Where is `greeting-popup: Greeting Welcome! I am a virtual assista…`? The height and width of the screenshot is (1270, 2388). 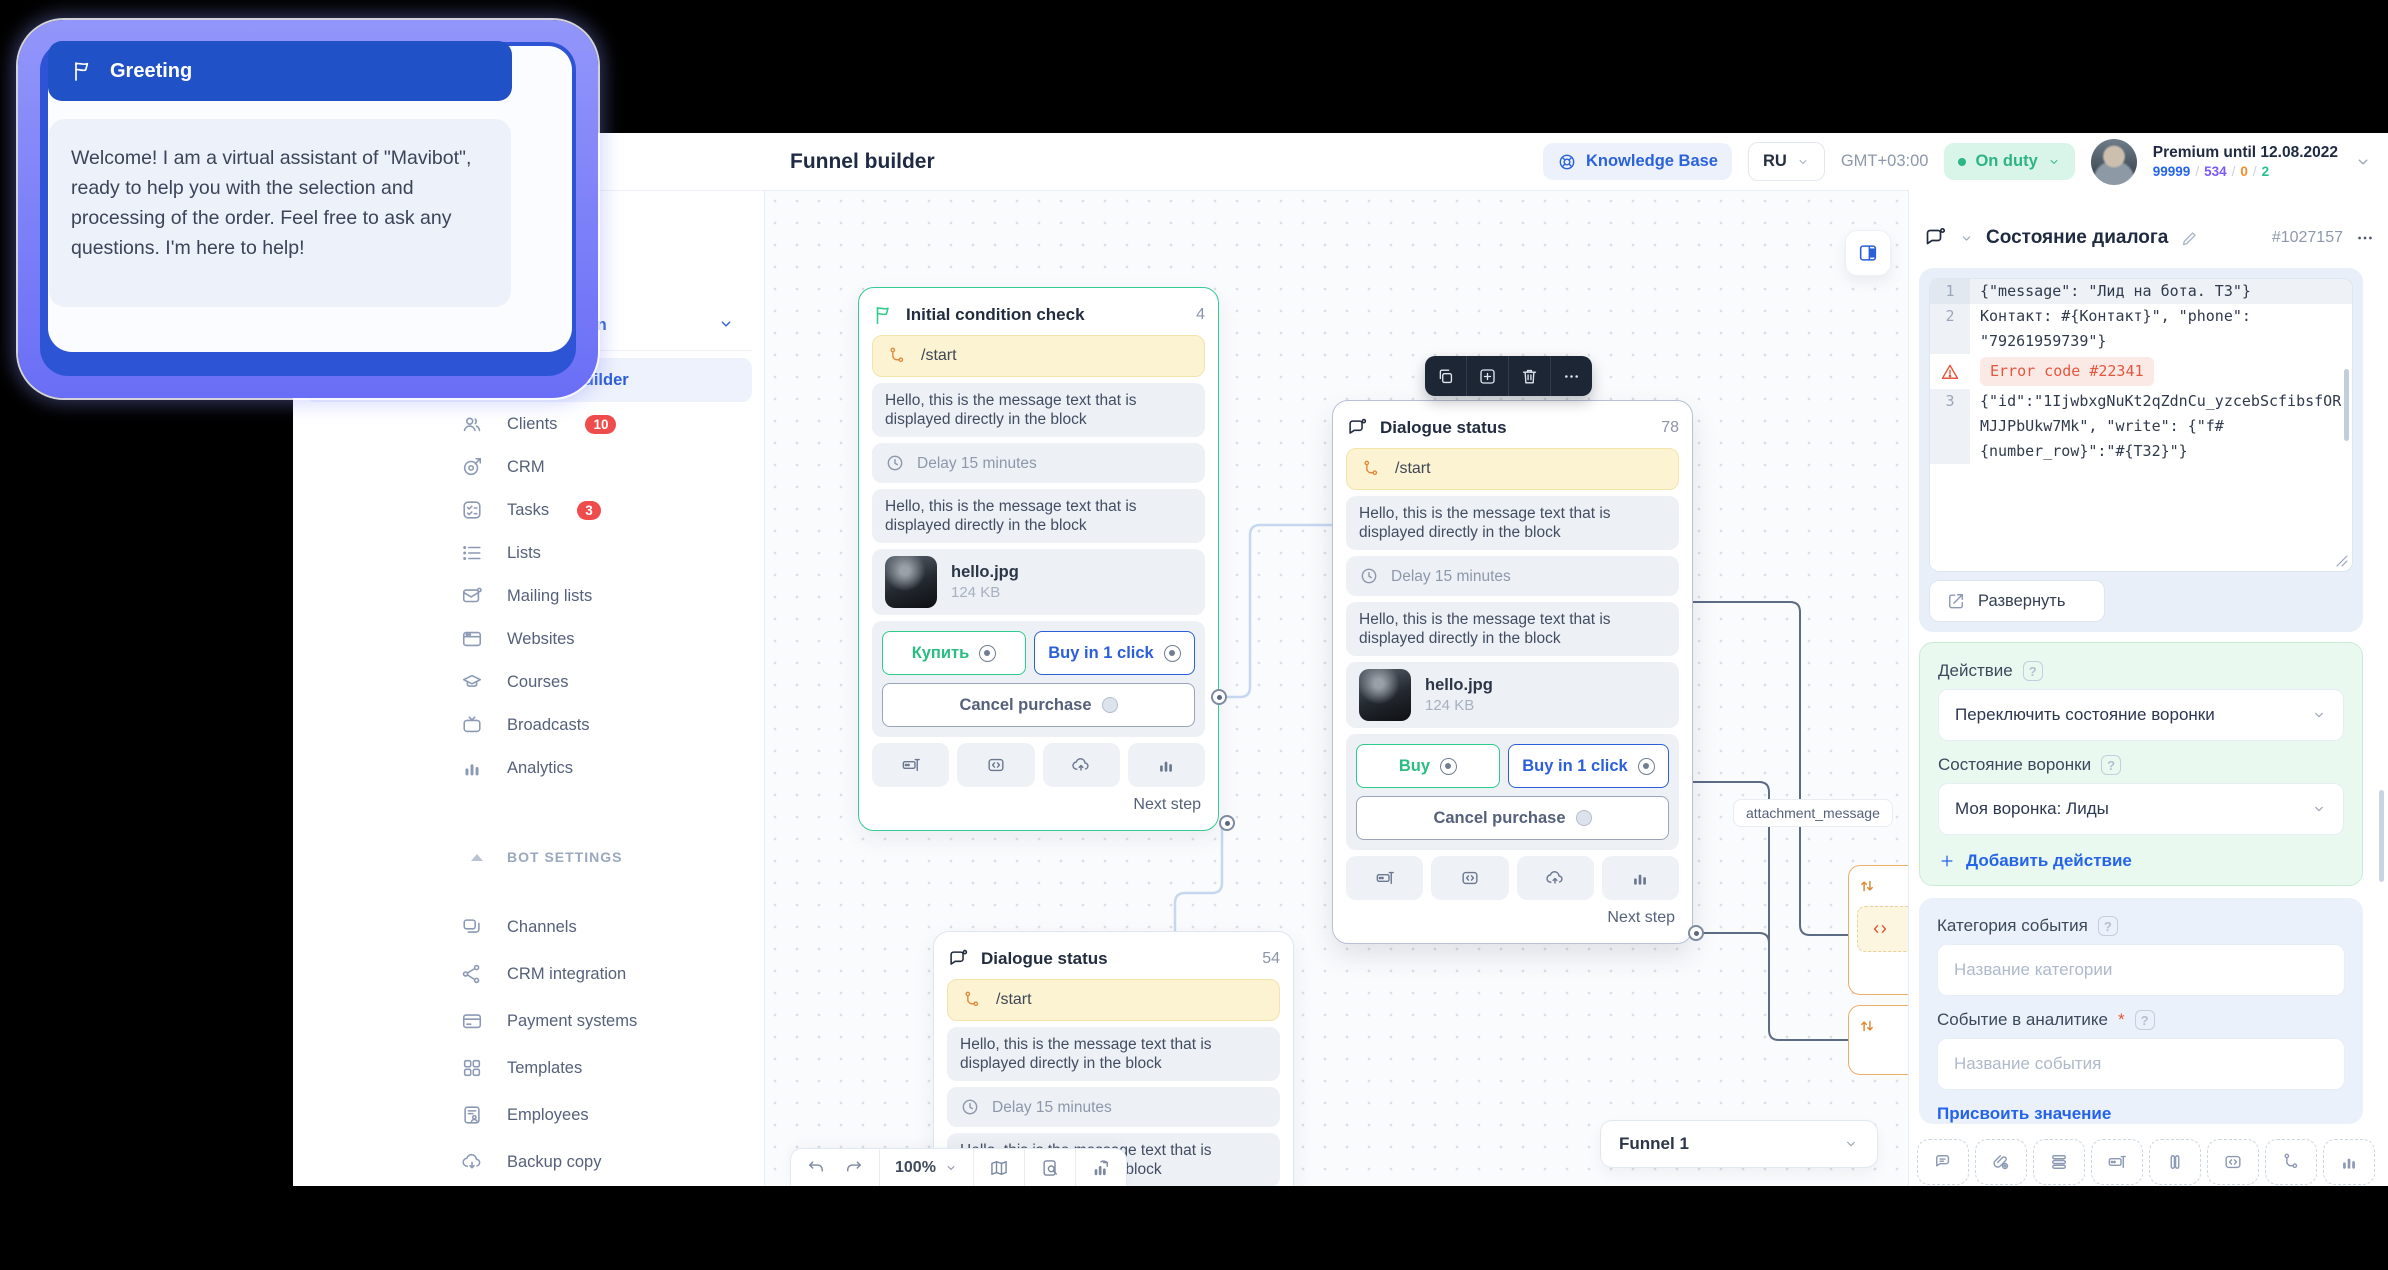 greeting-popup: Greeting Welcome! I am a virtual assista… is located at coordinates (308, 209).